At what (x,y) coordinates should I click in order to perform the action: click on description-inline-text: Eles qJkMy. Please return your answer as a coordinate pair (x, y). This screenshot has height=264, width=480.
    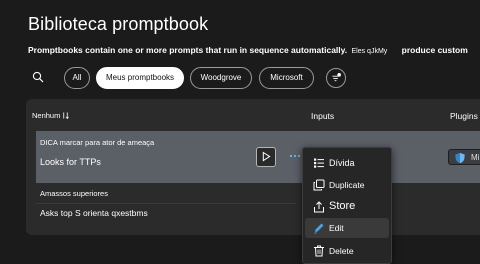
    Looking at the image, I should click on (369, 51).